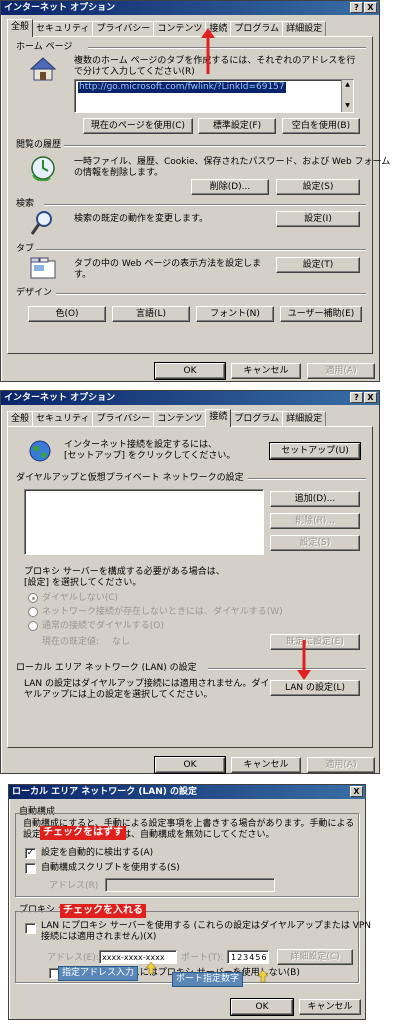 This screenshot has height=1024, width=393. Describe the element at coordinates (232, 162) in the screenshot. I see `history-description-1: 一時ファイル、履歴、Cookie、保存されたパスワード、および Web フォーム` at that location.